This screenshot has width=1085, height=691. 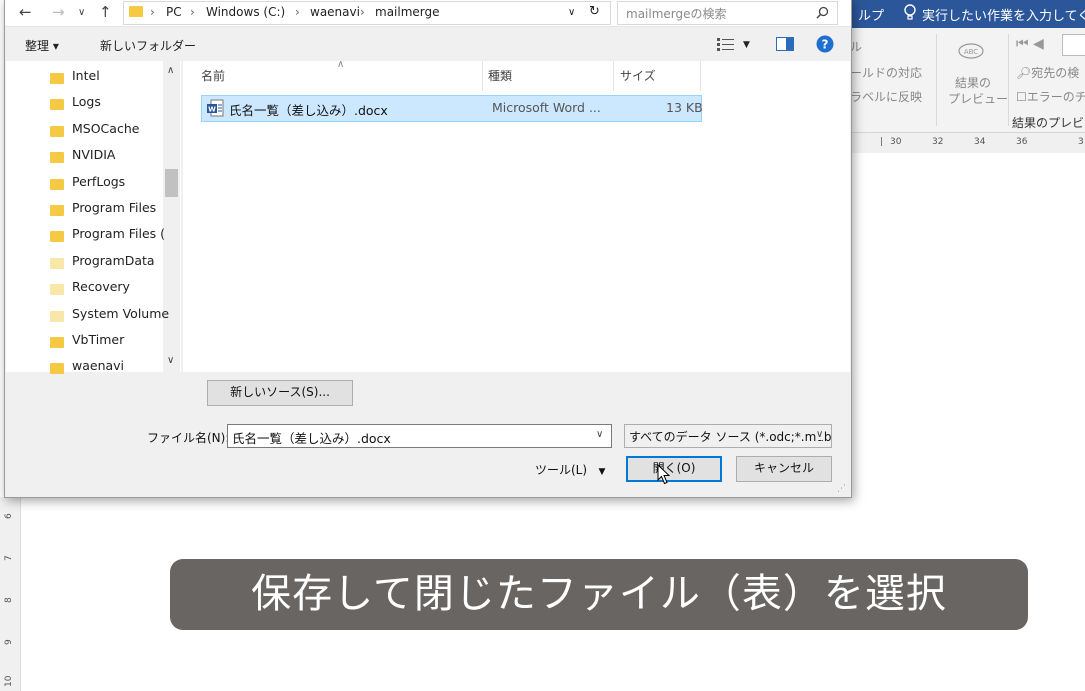 What do you see at coordinates (785, 44) in the screenshot?
I see `preview-pane-icon` at bounding box center [785, 44].